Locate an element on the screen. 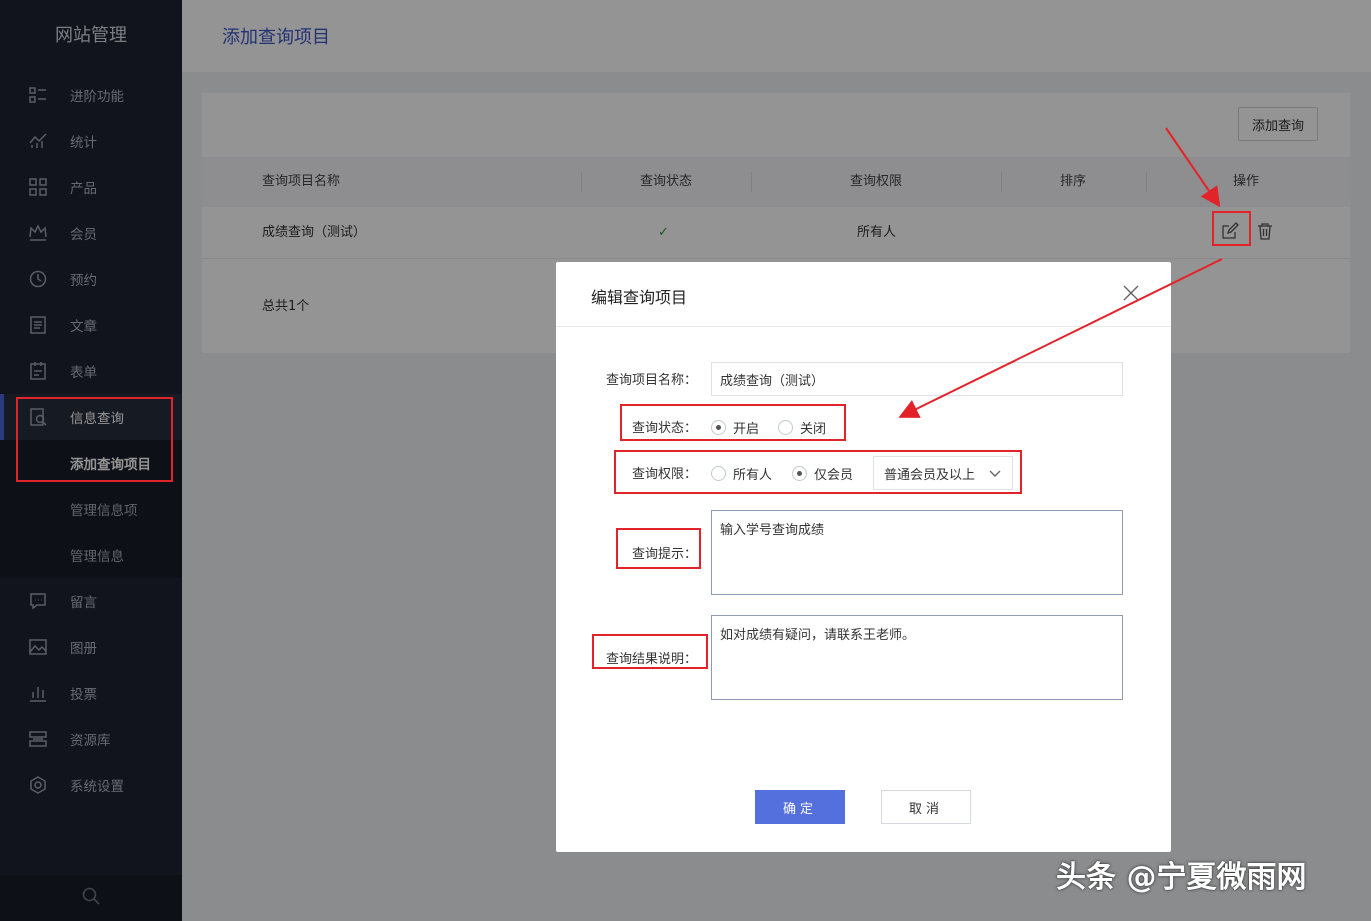 The image size is (1371, 921). query-name-input: 成绩查询（测试） is located at coordinates (917, 379).